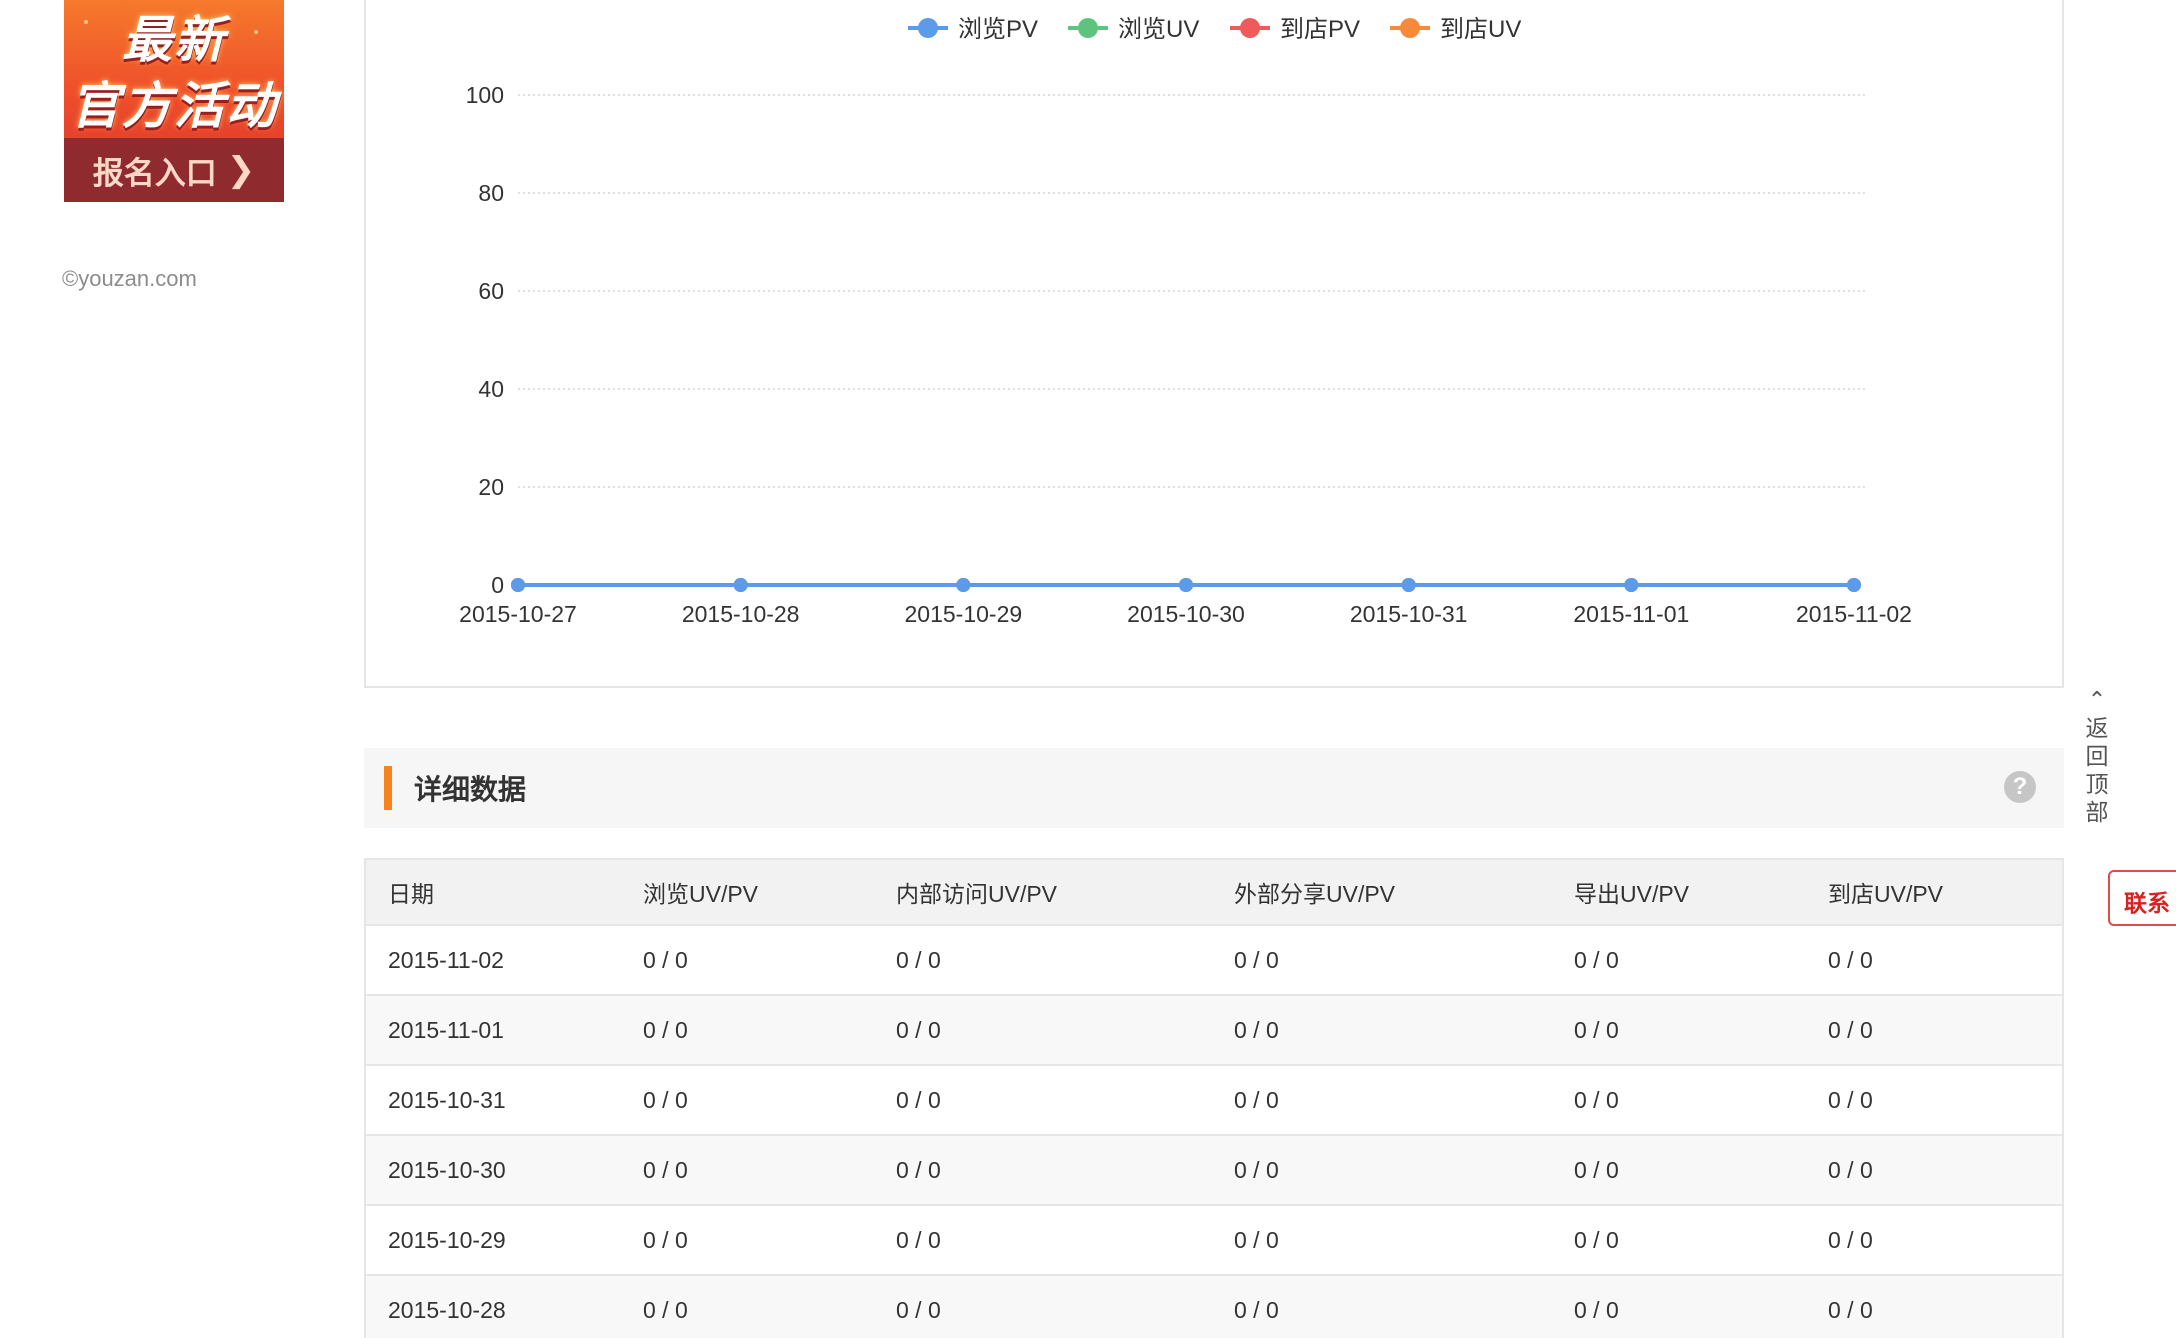  What do you see at coordinates (492, 1100) in the screenshot?
I see `table-cell-date: 2015-10-31` at bounding box center [492, 1100].